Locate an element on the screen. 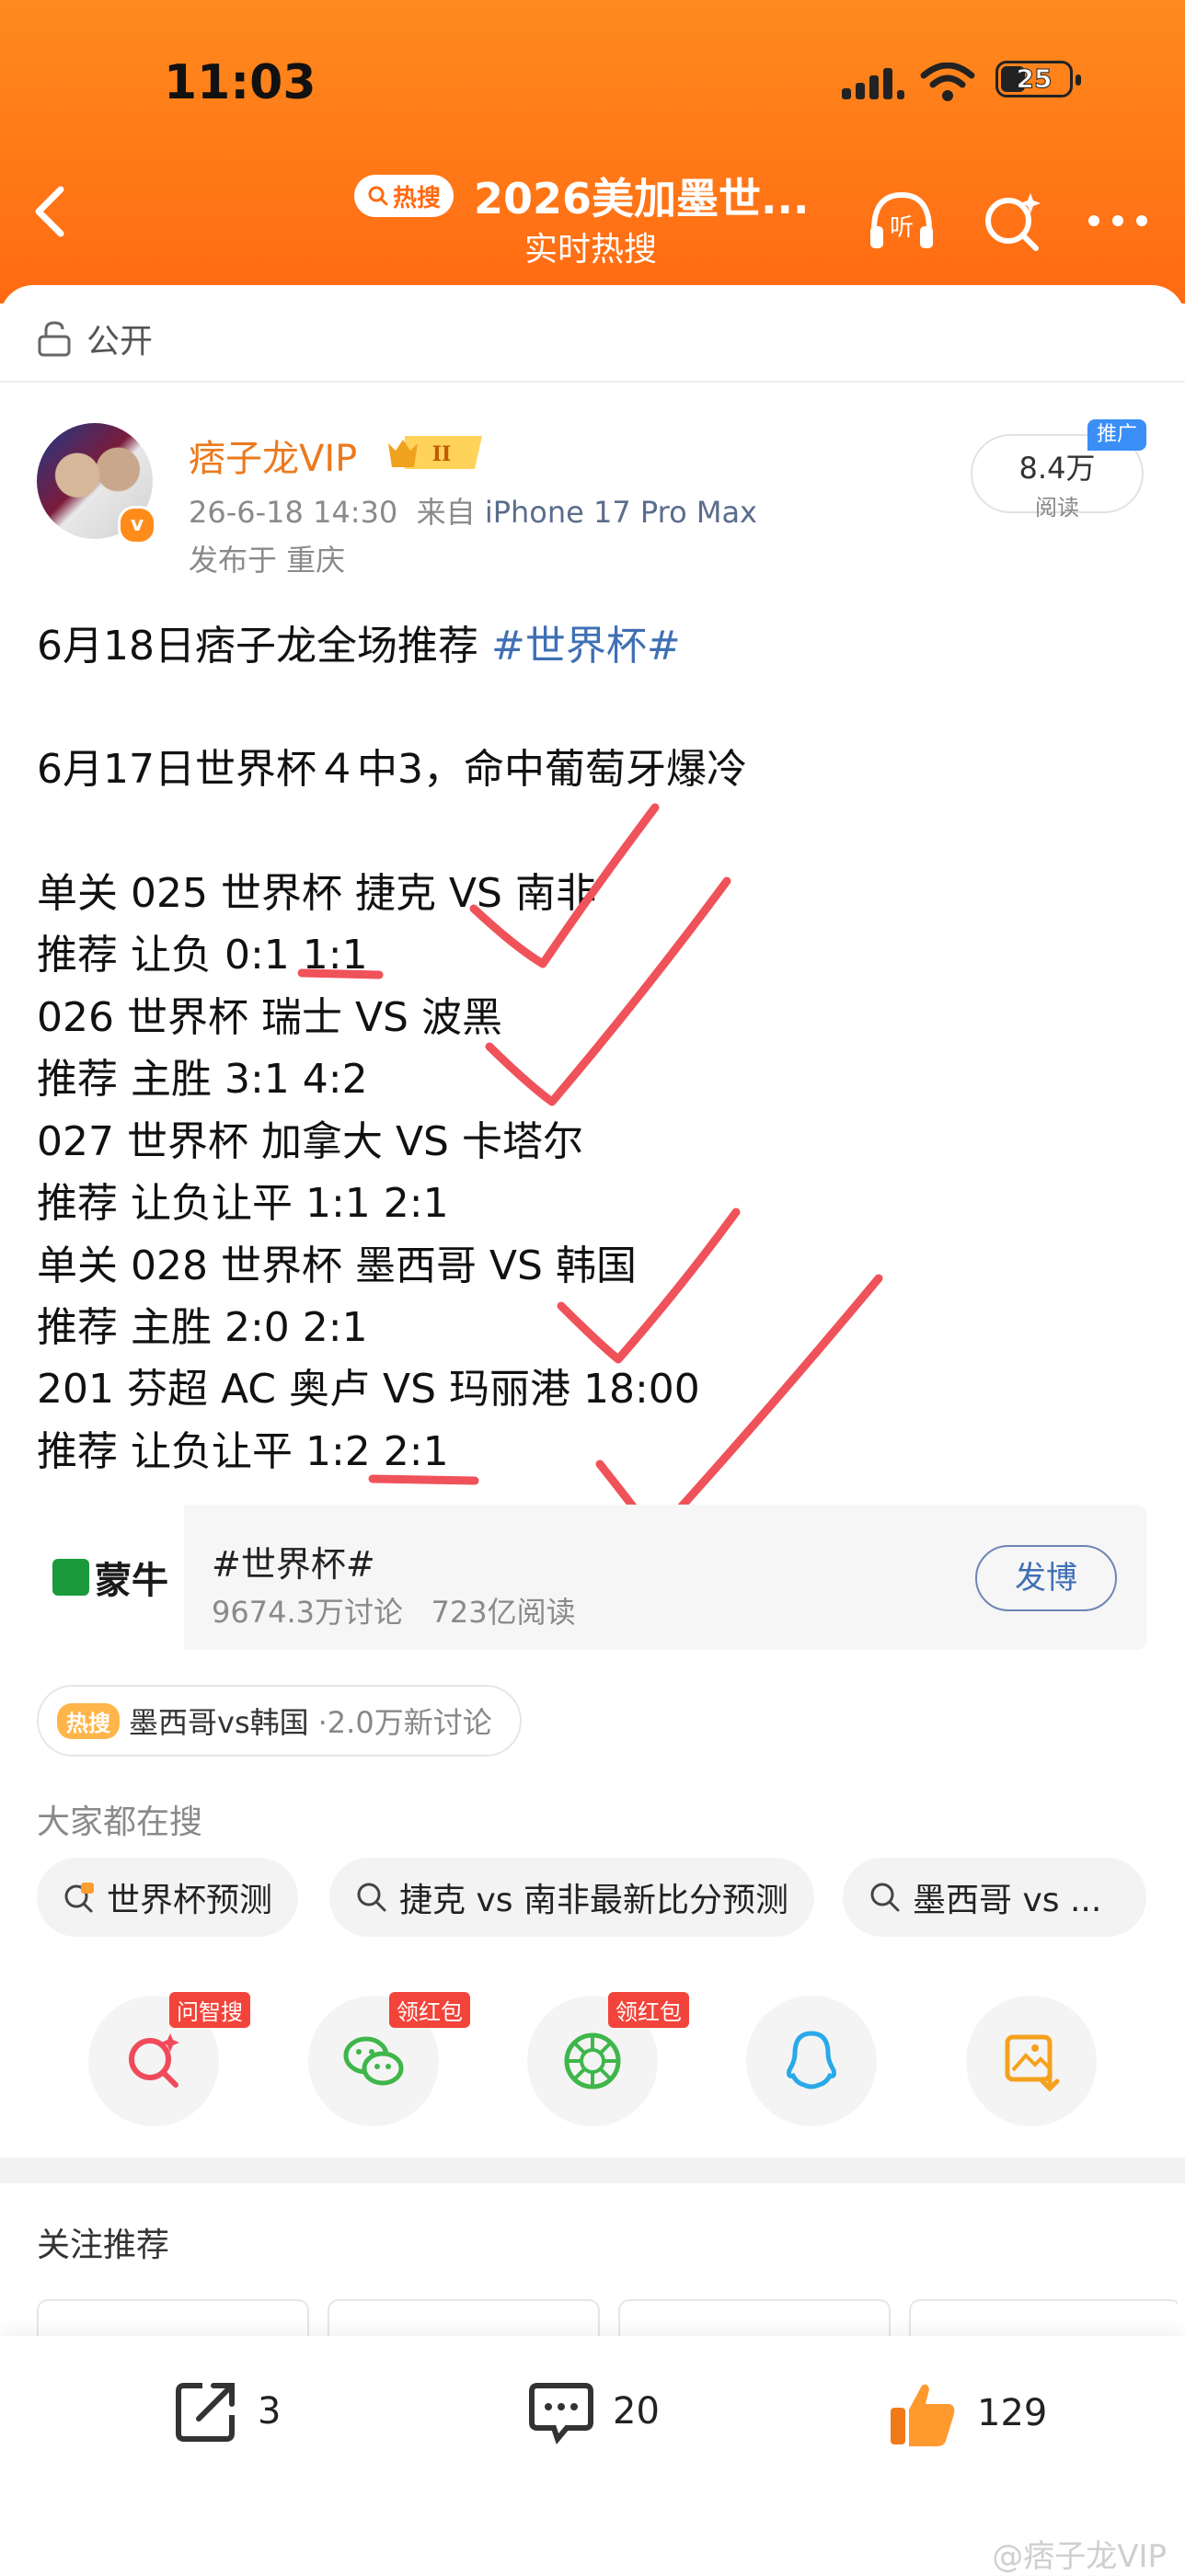  follow-recommend-label: 关注推荐 is located at coordinates (103, 2245).